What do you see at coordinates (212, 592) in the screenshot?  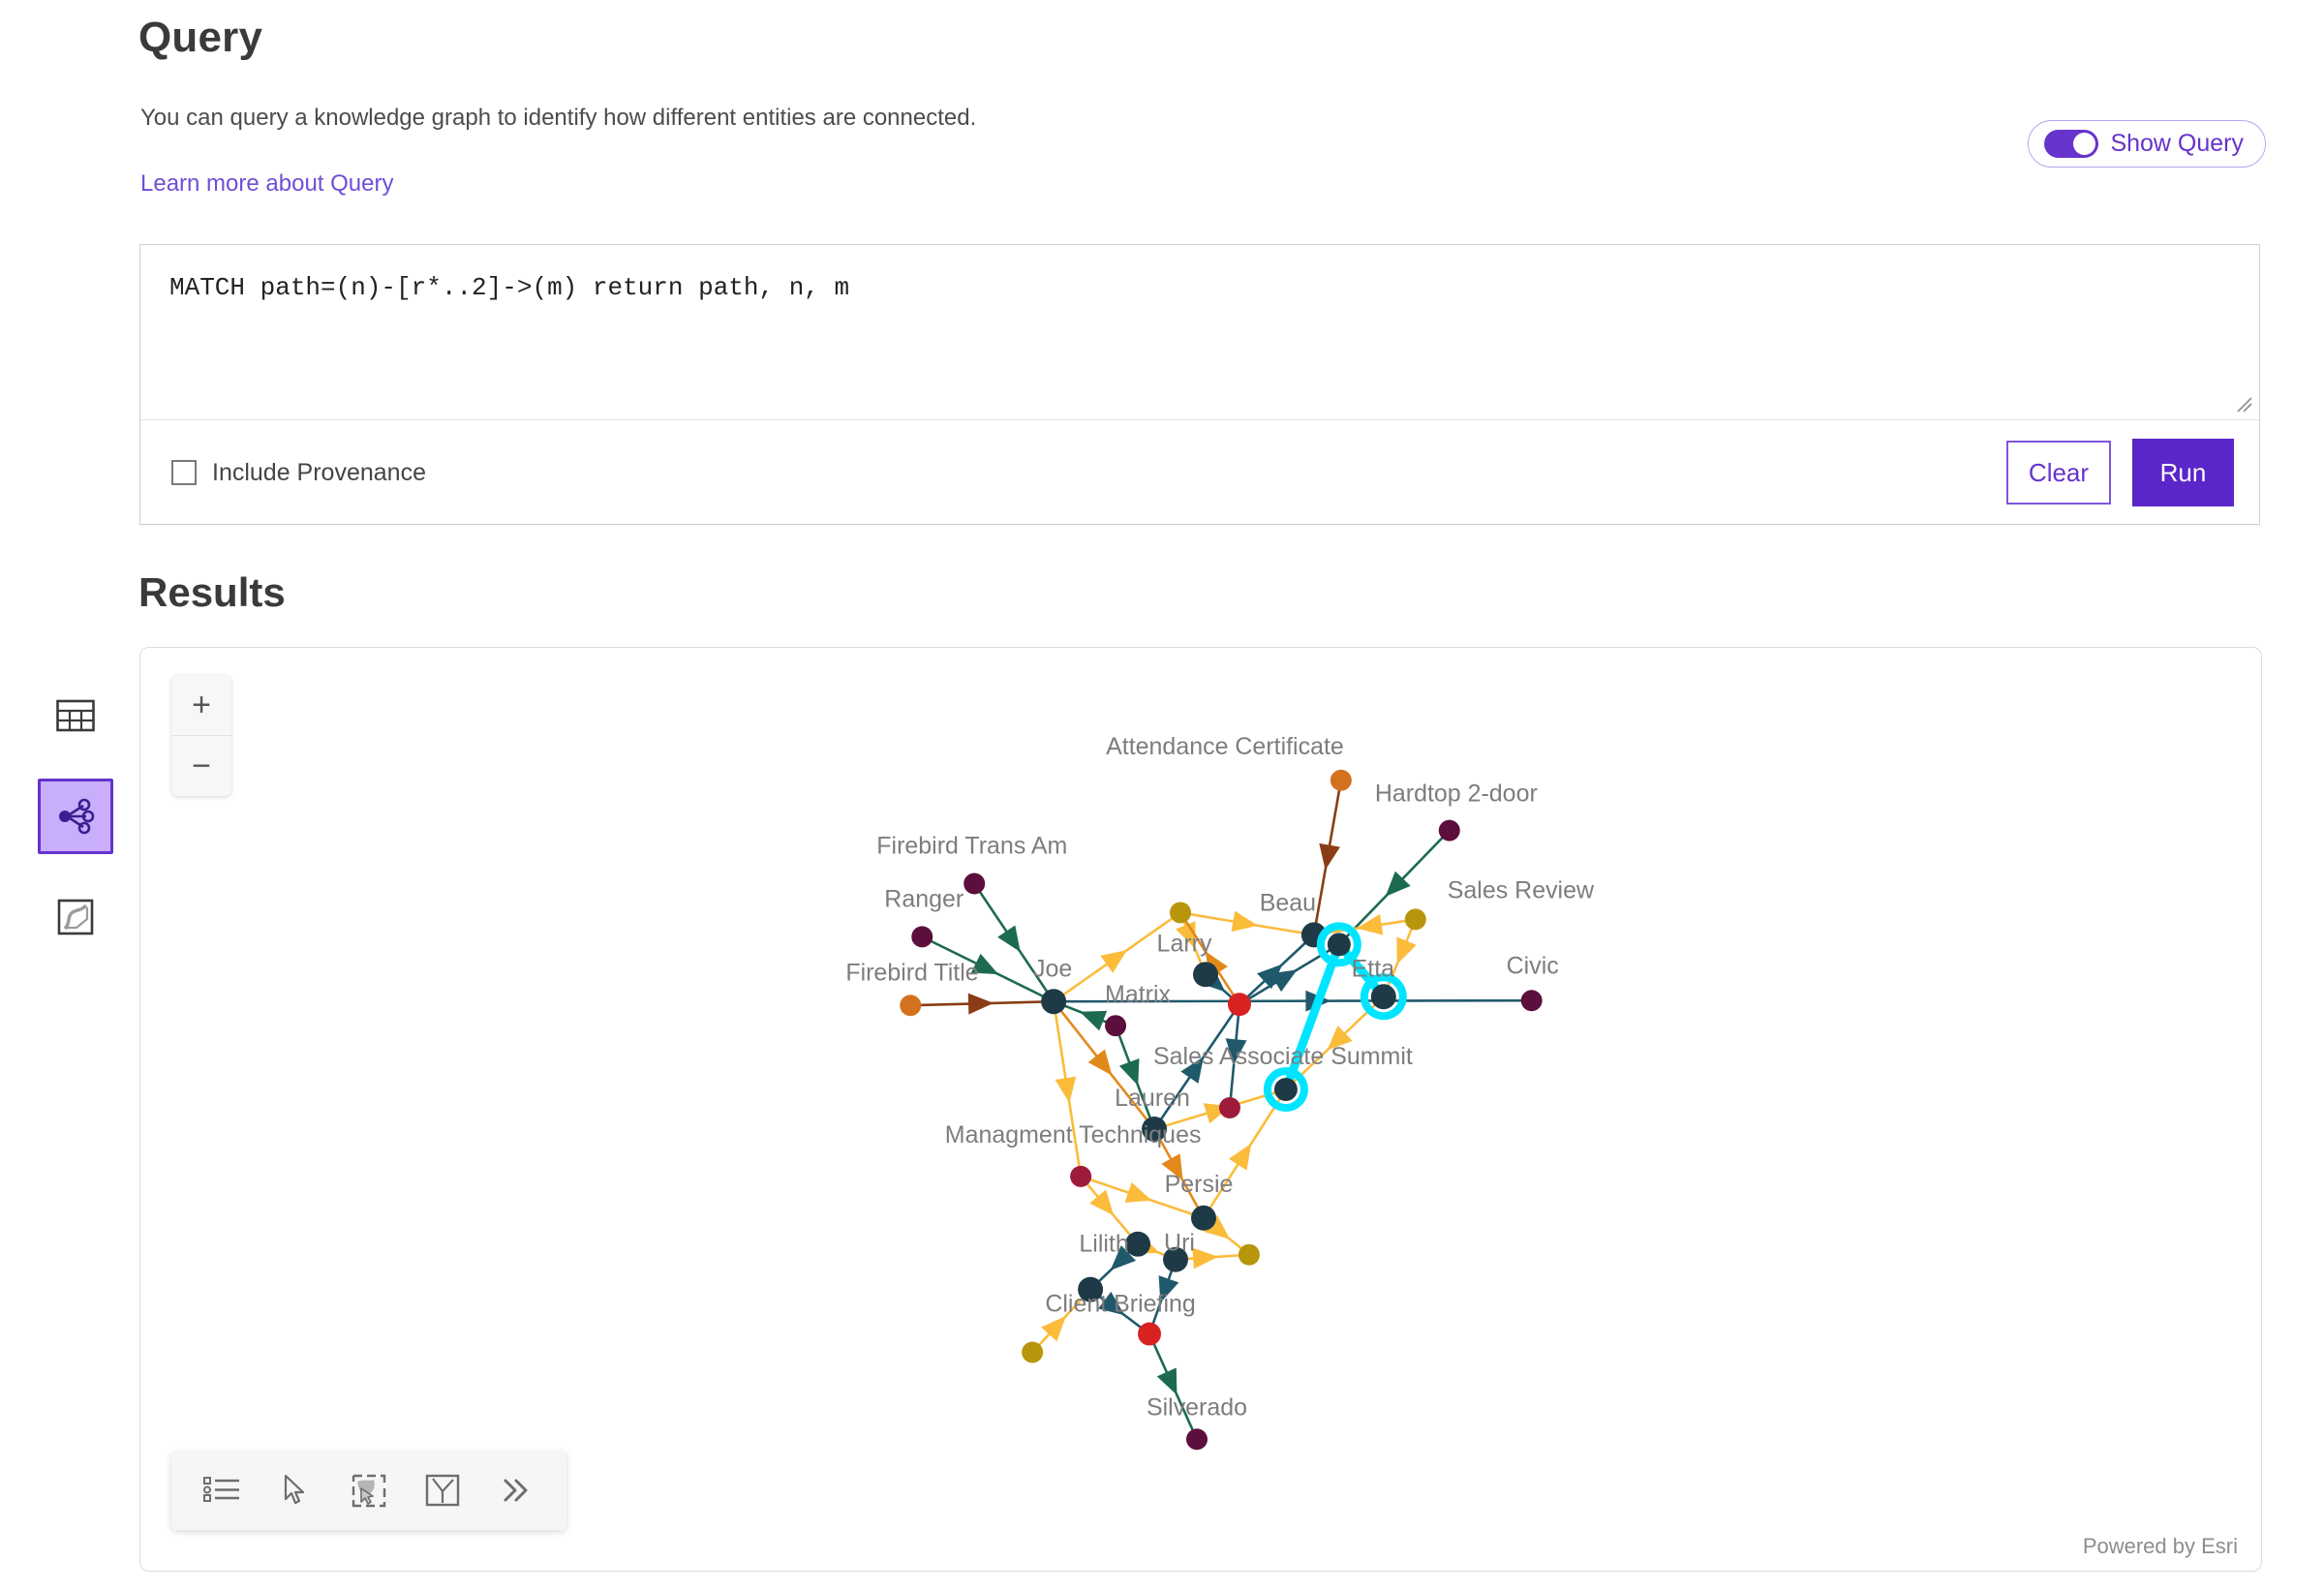 I see `results-title: Results` at bounding box center [212, 592].